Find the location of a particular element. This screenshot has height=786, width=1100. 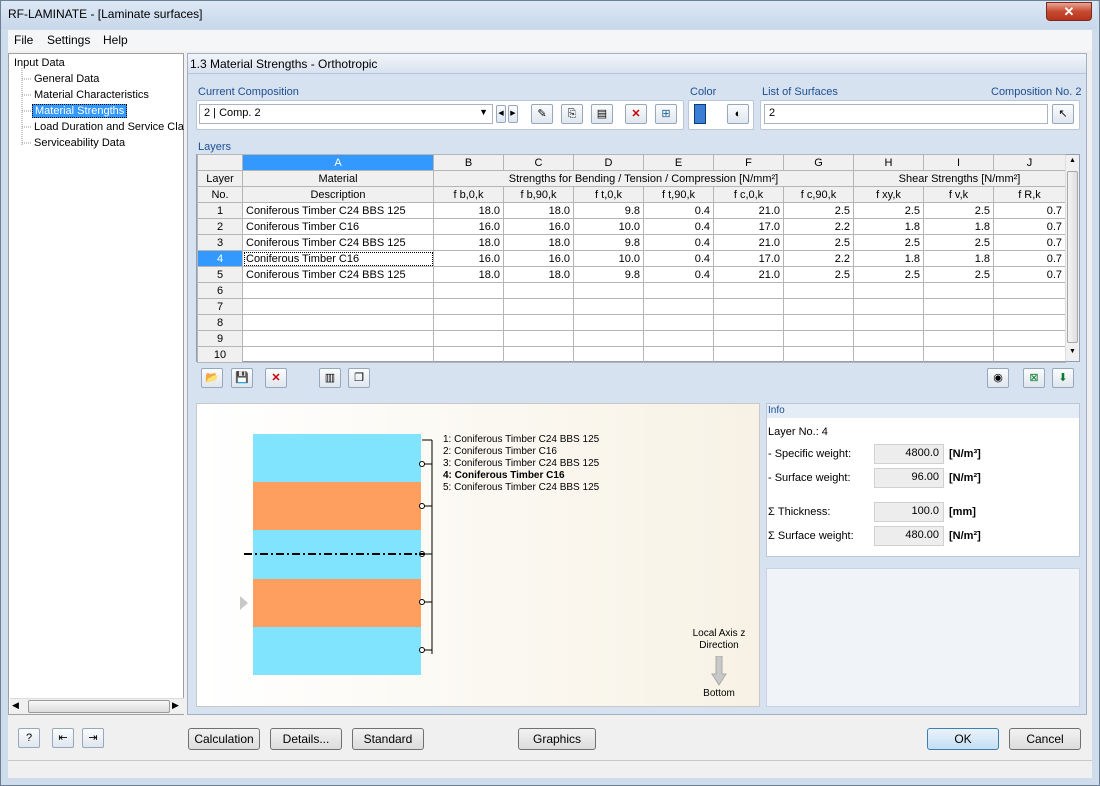

scroll-down-icon: ▼ is located at coordinates (1072, 351).